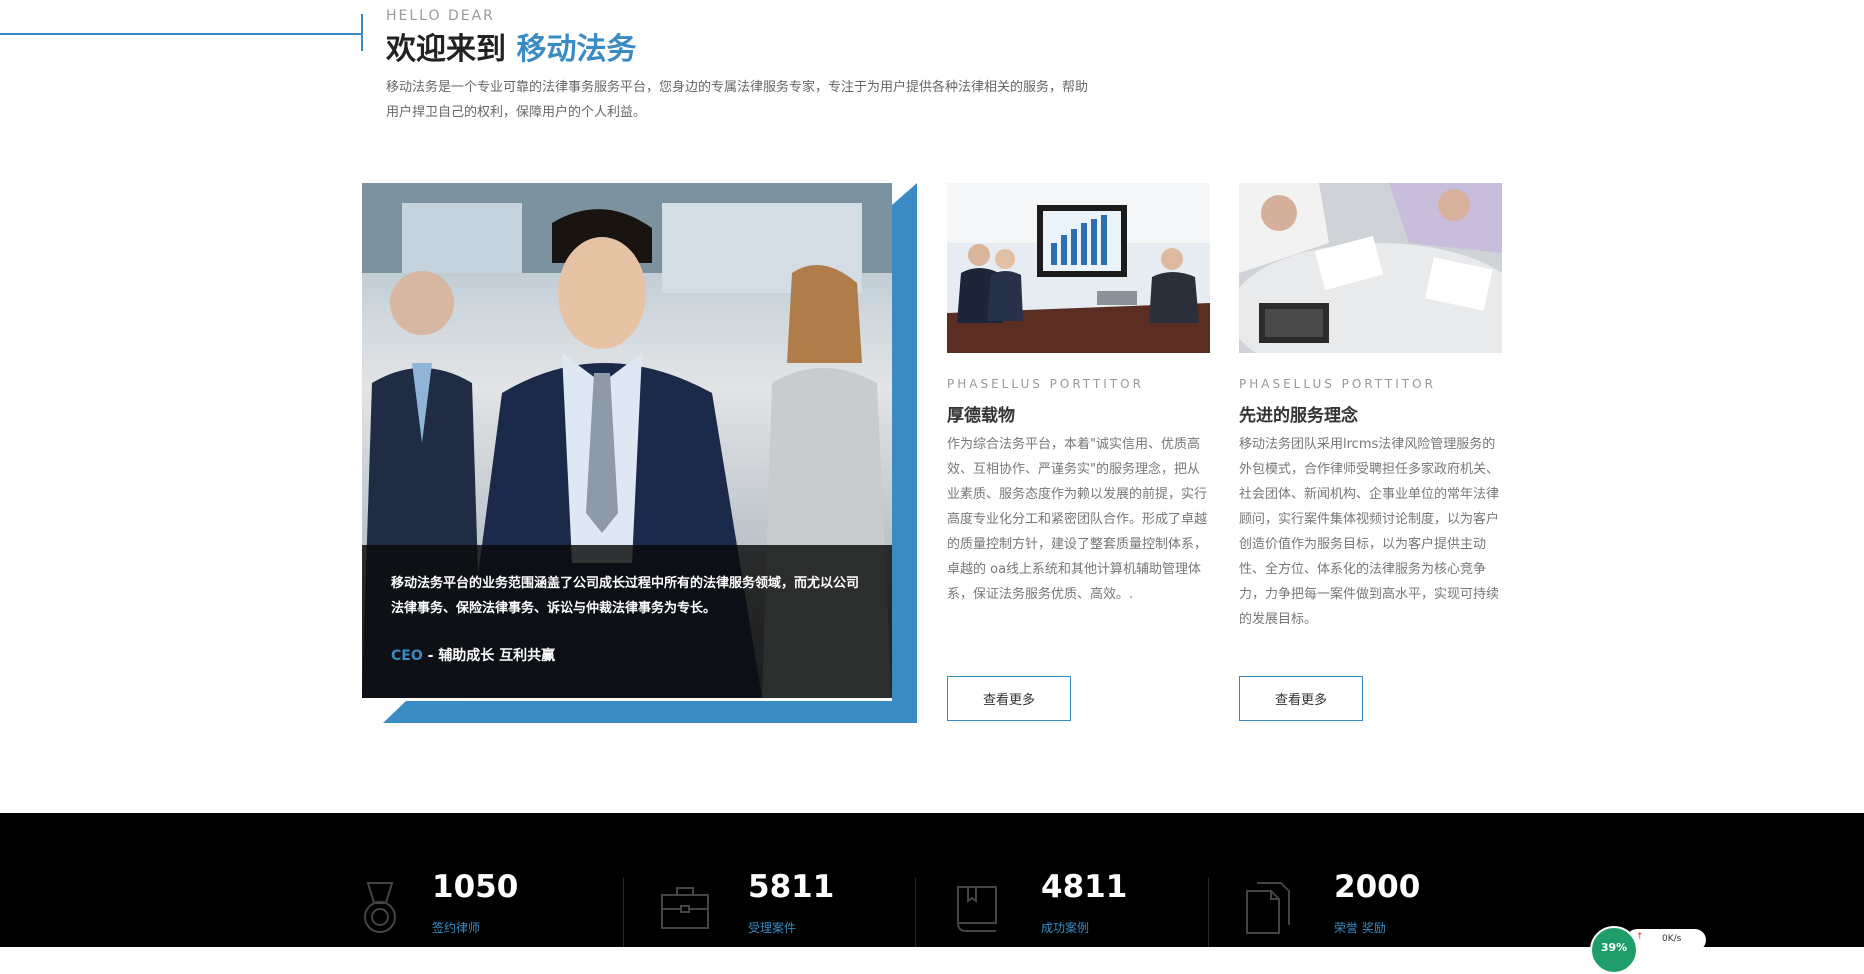 This screenshot has width=1864, height=974. Describe the element at coordinates (451, 49) in the screenshot. I see `page-title-prefix: 欢迎来到` at that location.